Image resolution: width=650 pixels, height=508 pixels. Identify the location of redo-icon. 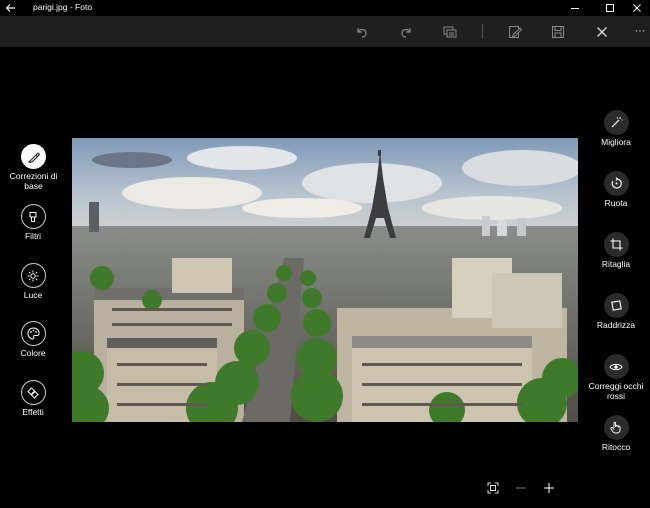
(406, 32).